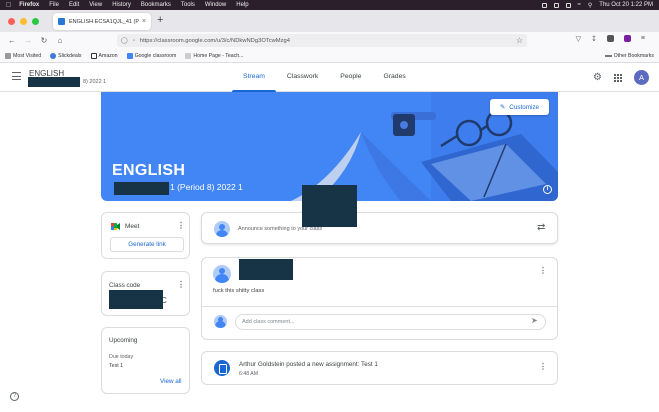 This screenshot has height=412, width=659. I want to click on post-body: fuck this shitty class, so click(239, 291).